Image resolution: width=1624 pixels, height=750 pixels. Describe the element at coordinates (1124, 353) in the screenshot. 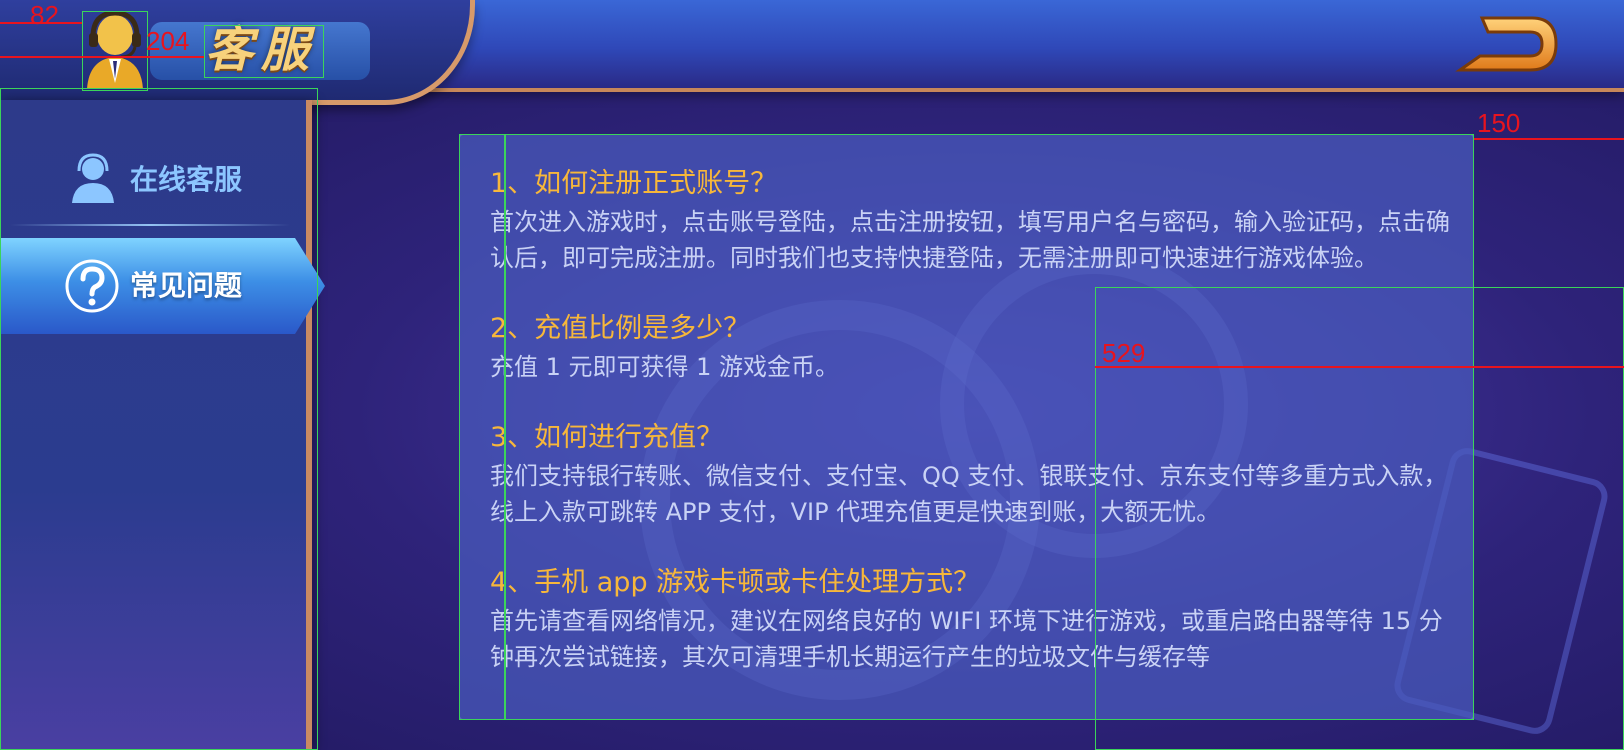

I see `annotation-label: 529` at that location.